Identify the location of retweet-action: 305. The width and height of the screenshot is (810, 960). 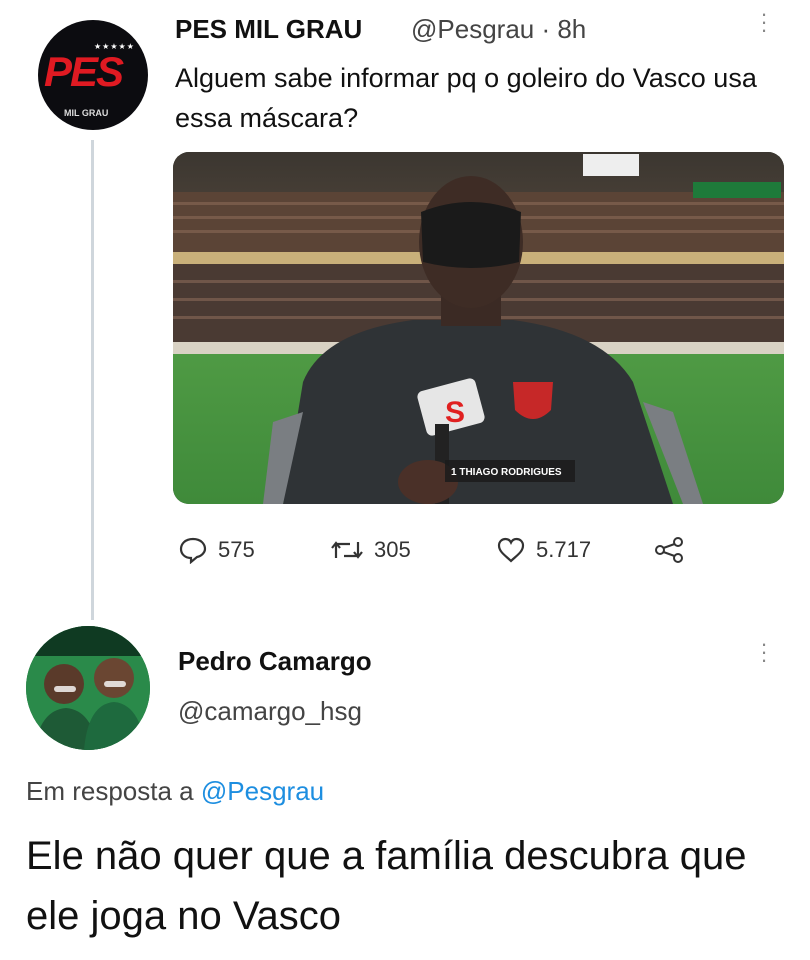
(370, 550).